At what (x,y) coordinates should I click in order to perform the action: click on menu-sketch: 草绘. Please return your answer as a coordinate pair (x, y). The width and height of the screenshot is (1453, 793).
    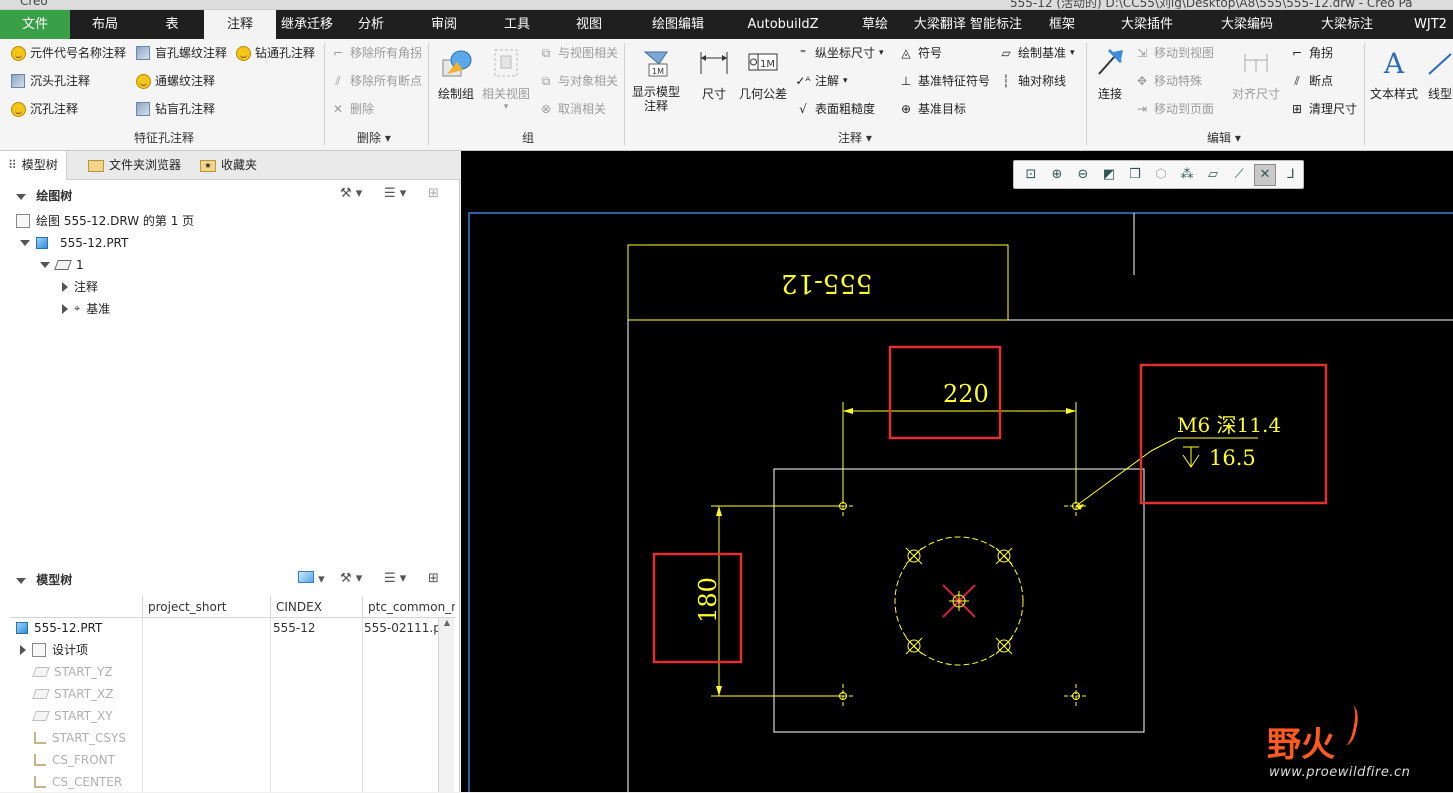
    Looking at the image, I should click on (875, 24).